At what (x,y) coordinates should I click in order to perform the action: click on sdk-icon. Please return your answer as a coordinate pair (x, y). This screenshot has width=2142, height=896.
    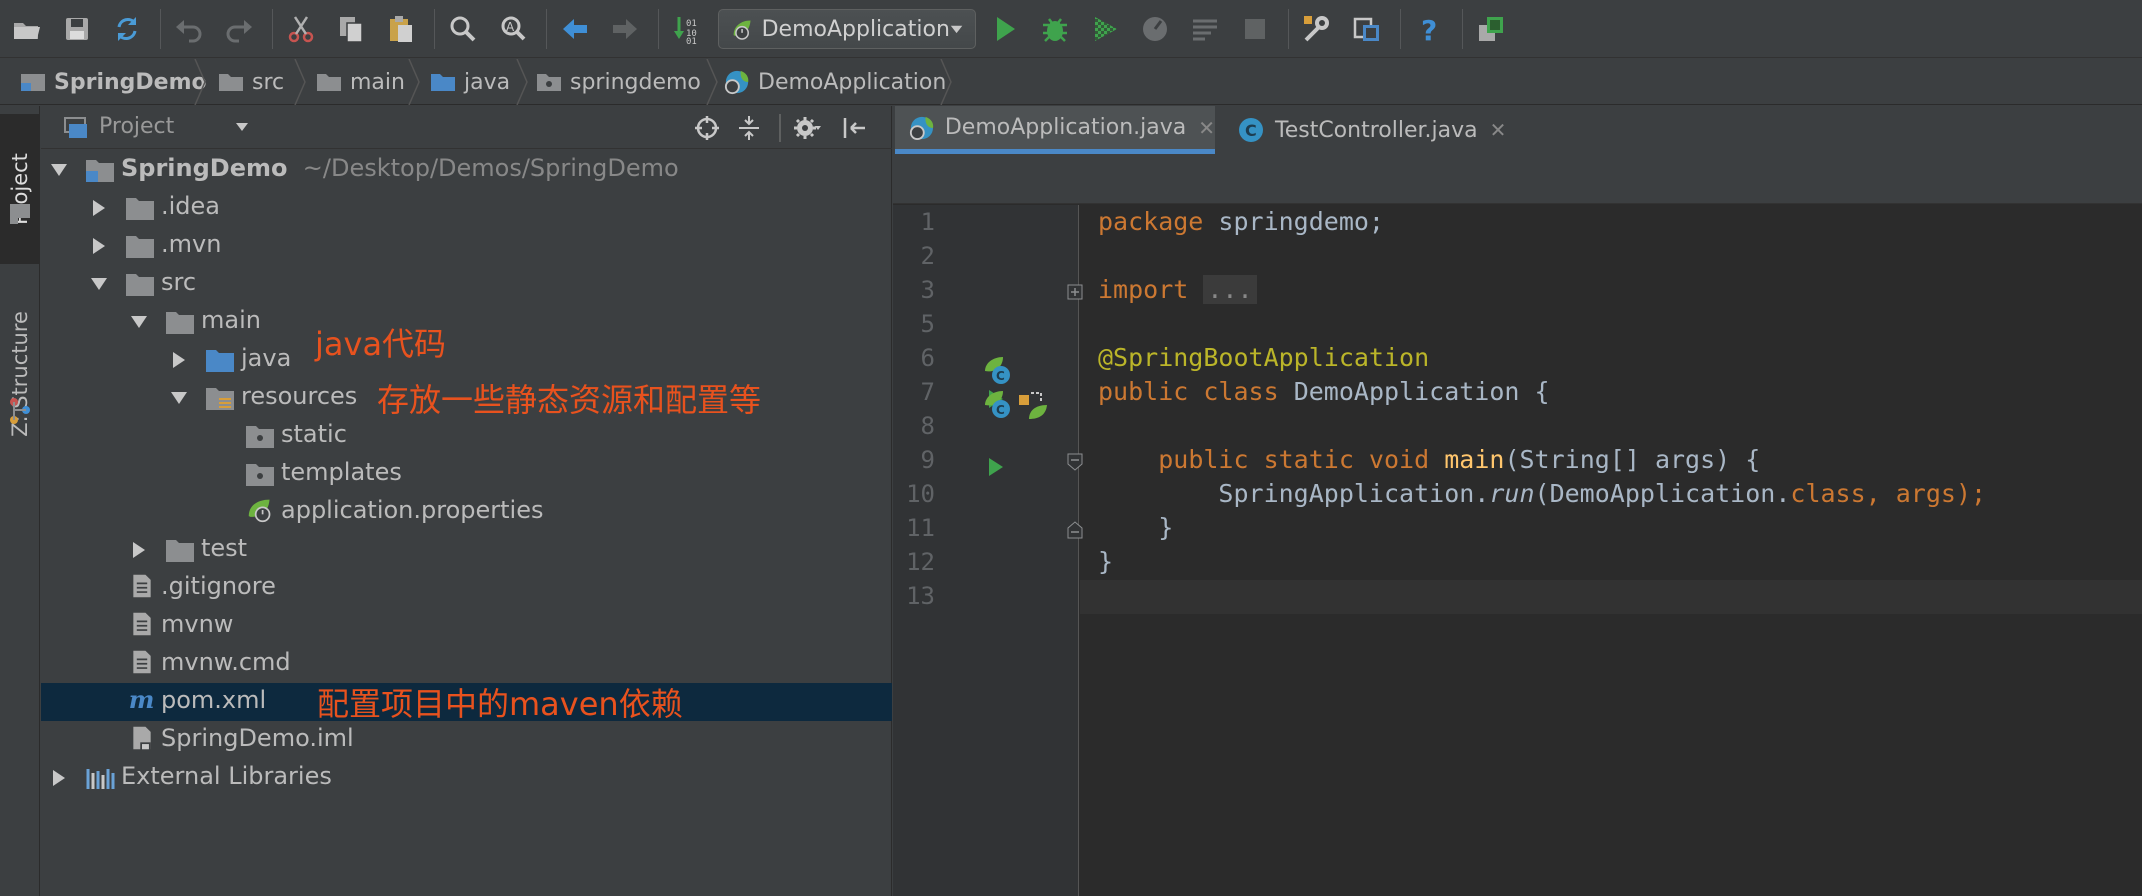
    Looking at the image, I should click on (1491, 29).